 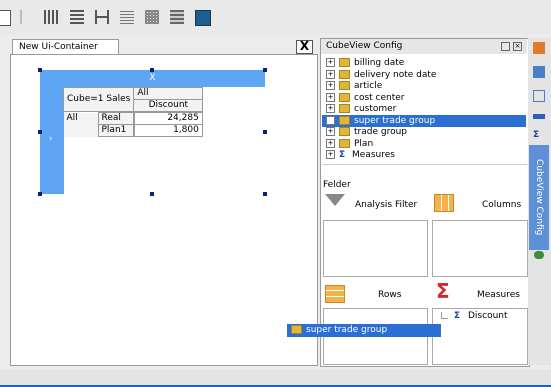 What do you see at coordinates (364, 46) in the screenshot?
I see `config-title: CubeView Config` at bounding box center [364, 46].